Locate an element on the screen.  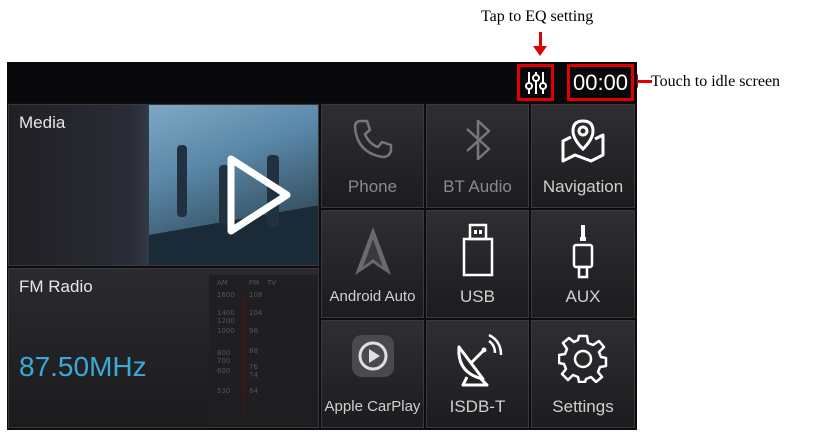
radio-title: FM Radio is located at coordinates (56, 286).